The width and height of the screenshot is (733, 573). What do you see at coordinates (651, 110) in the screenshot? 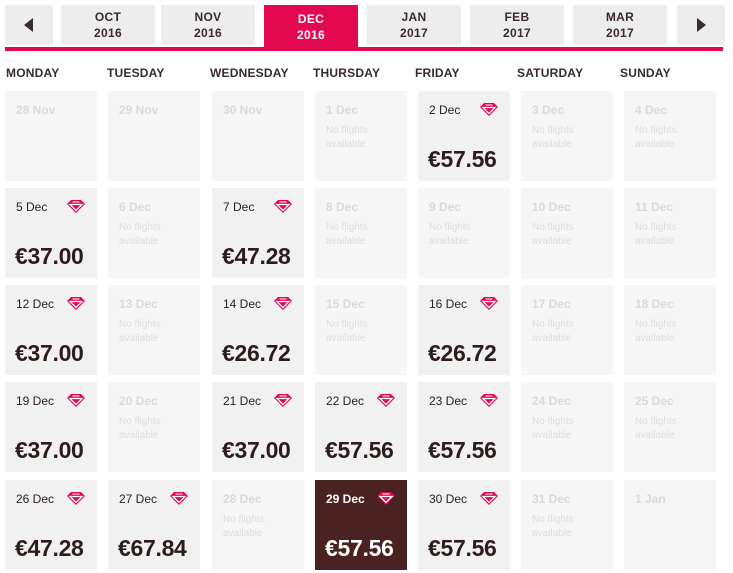
I see `day-date: 4 Dec` at bounding box center [651, 110].